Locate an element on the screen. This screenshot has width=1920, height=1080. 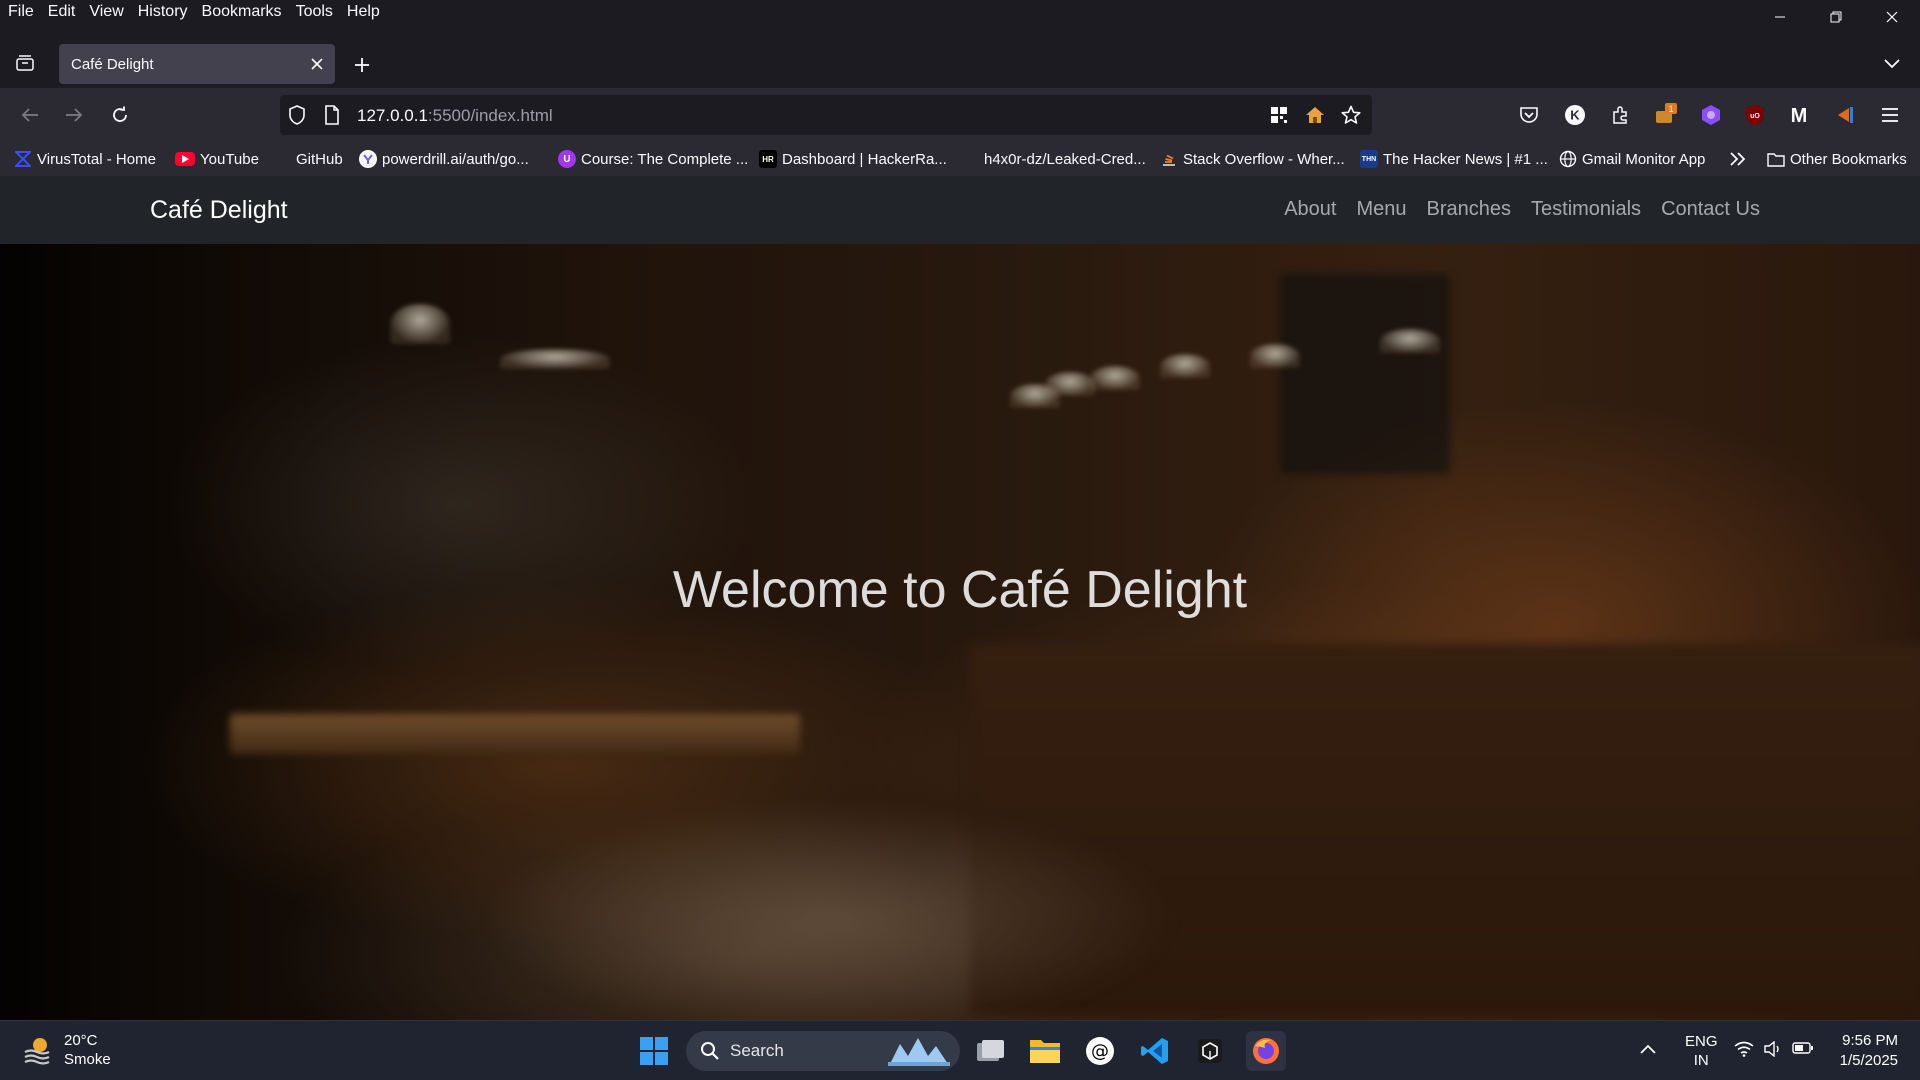
terminal-app-button is located at coordinates (1210, 1051).